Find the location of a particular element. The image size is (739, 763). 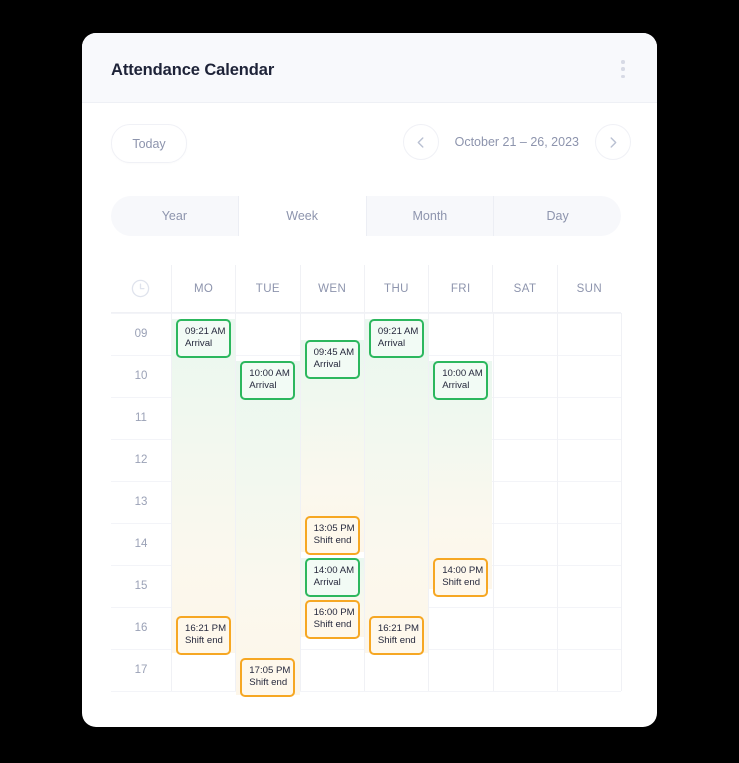

day-header-thu: THU is located at coordinates (395, 288).